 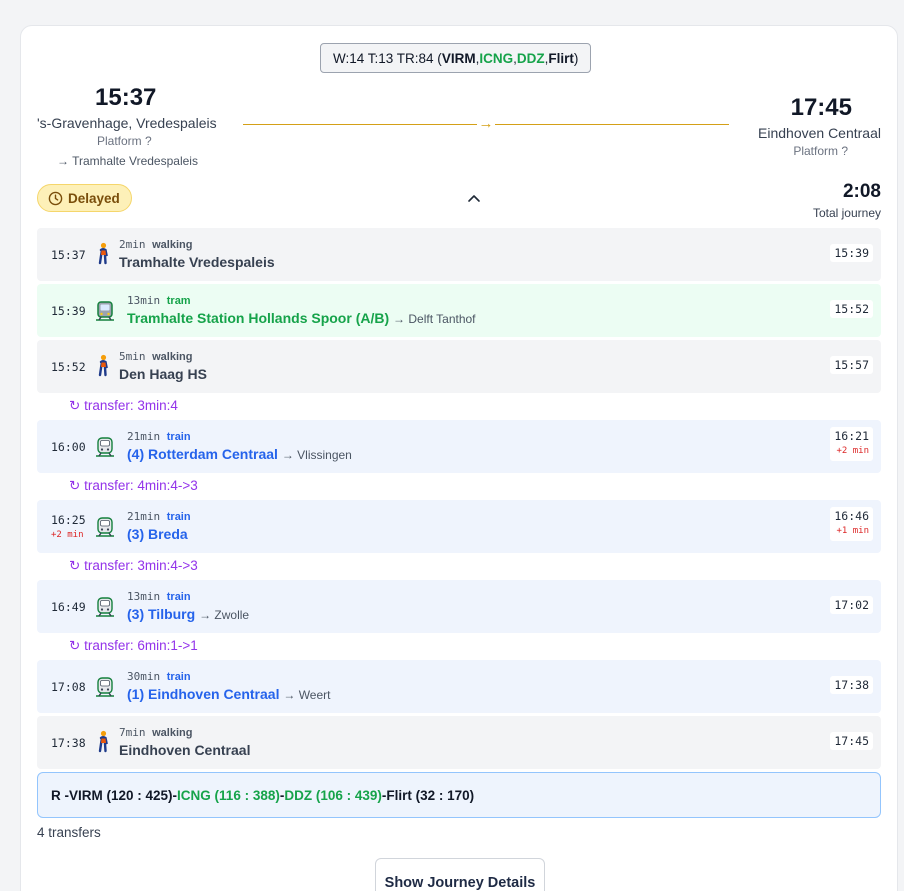 What do you see at coordinates (141, 485) in the screenshot?
I see `transfer-text: transfer: 4min:4->3` at bounding box center [141, 485].